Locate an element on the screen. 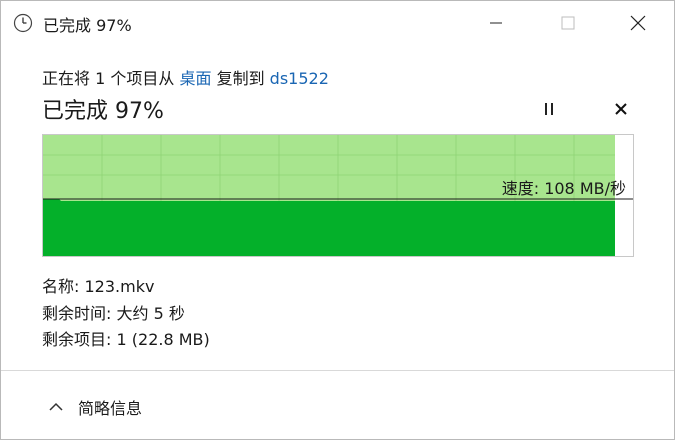 This screenshot has height=440, width=675. stop-icon is located at coordinates (621, 109).